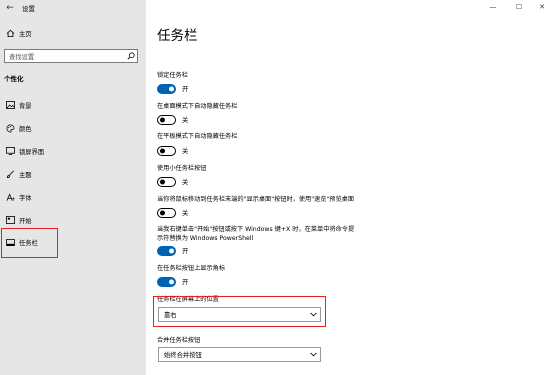  What do you see at coordinates (73, 128) in the screenshot?
I see `sidebar-item-colors: 颜色` at bounding box center [73, 128].